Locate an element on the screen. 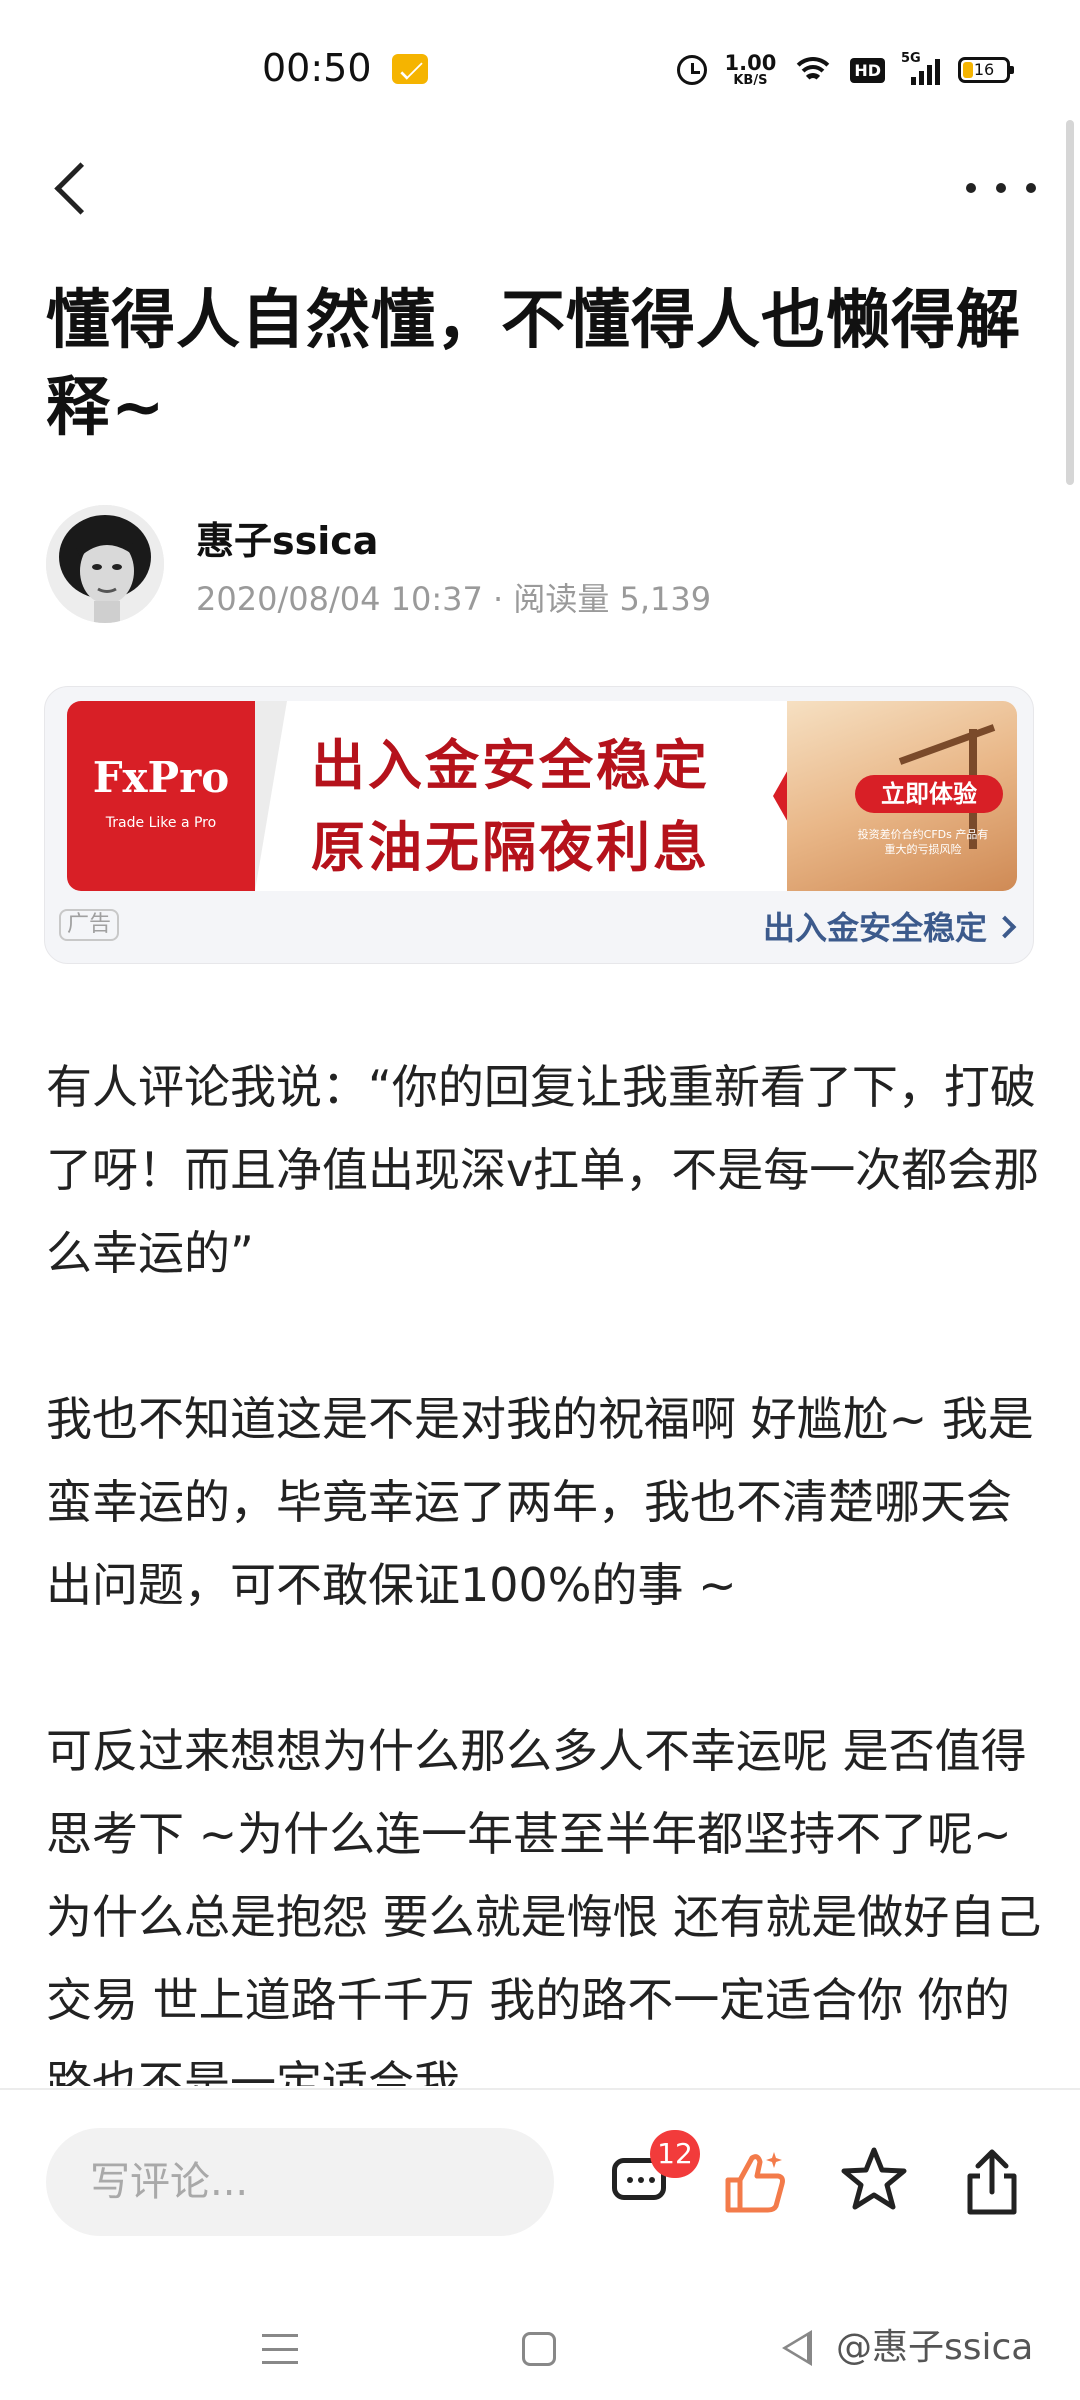  ad-link: 出入金安全稳定 is located at coordinates (888, 926).